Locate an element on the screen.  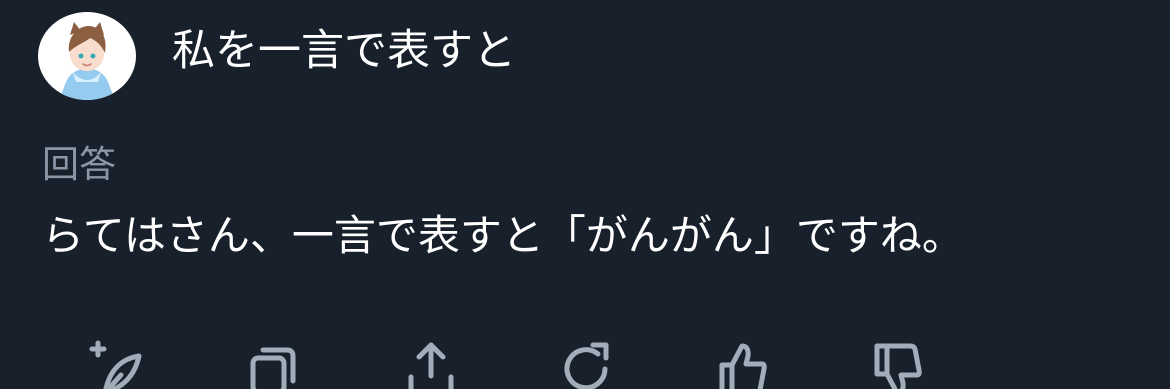
new-post-button is located at coordinates (116, 363).